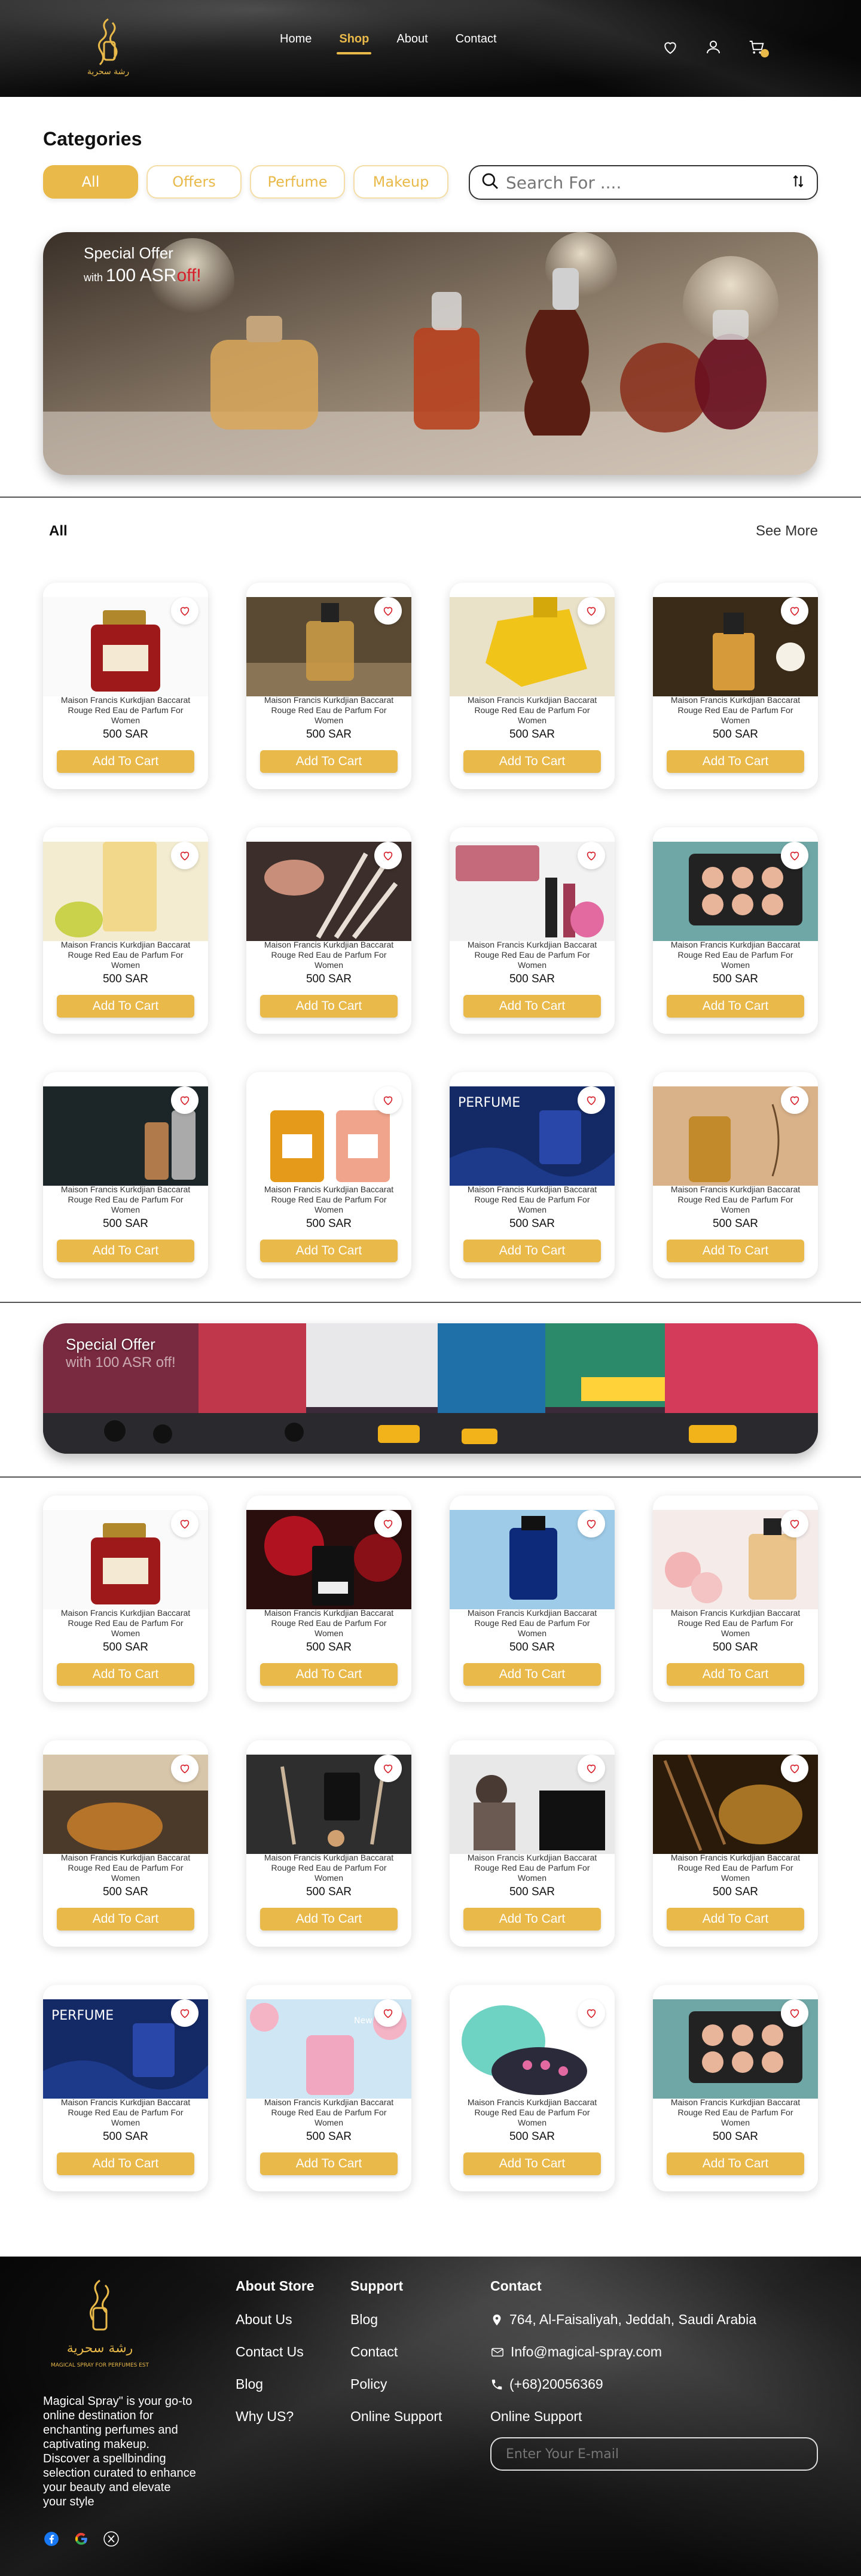  Describe the element at coordinates (108, 47) in the screenshot. I see `brand-logo: رشة سحرية` at that location.